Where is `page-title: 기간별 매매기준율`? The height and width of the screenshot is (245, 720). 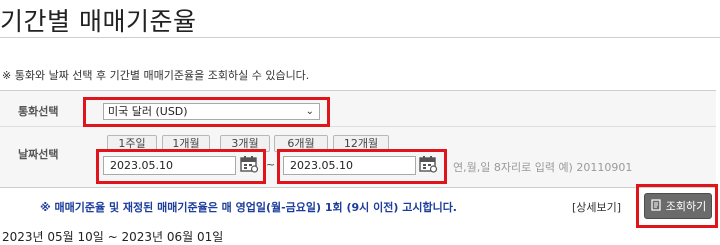
page-title: 기간별 매매기준율 is located at coordinates (98, 21).